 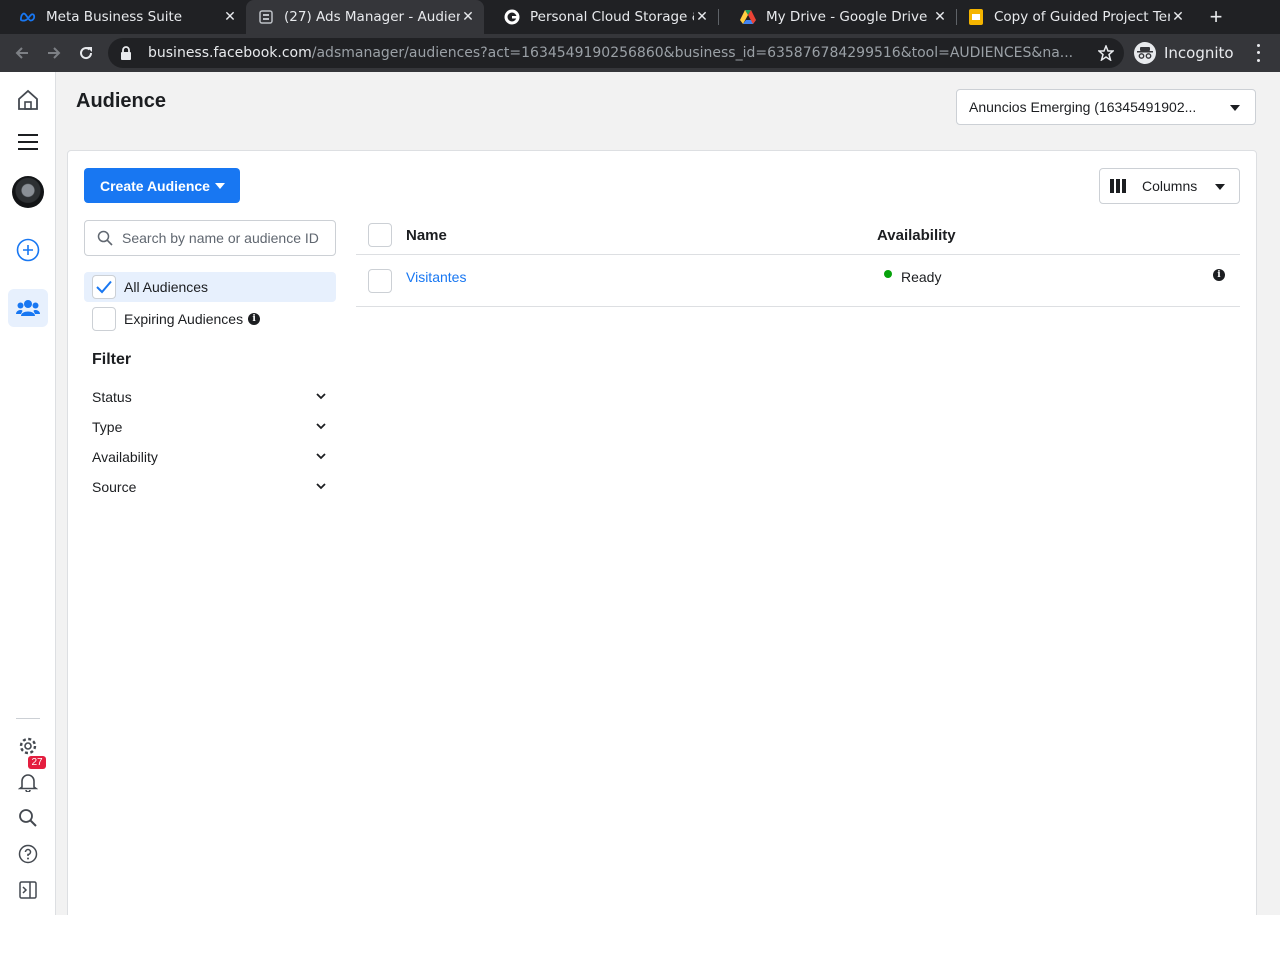 What do you see at coordinates (210, 457) in the screenshot?
I see `filter-availability: Availability` at bounding box center [210, 457].